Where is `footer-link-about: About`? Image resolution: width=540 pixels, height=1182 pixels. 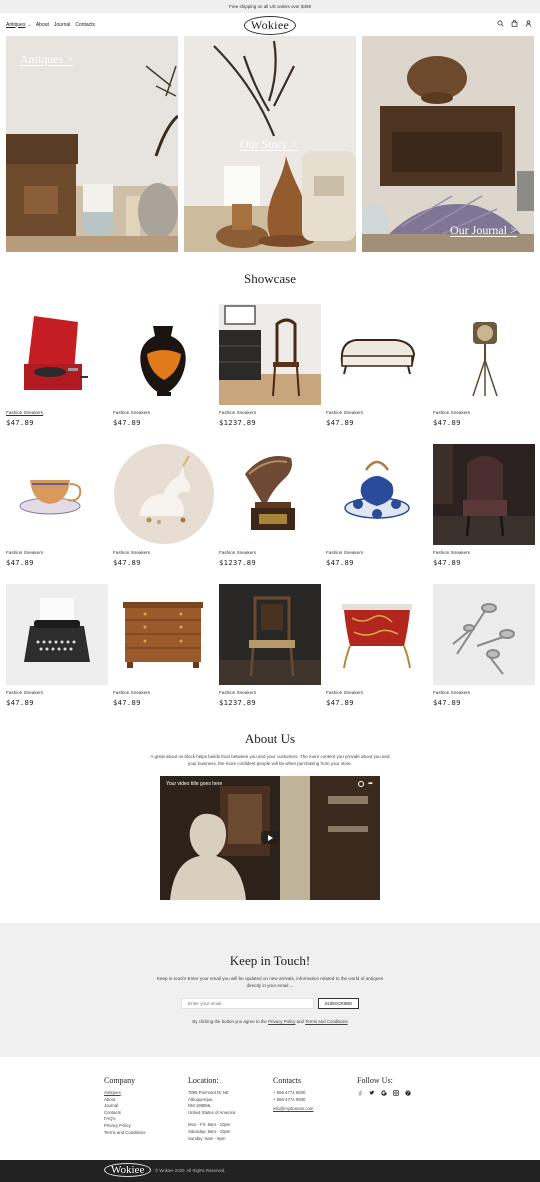 footer-link-about: About is located at coordinates (125, 1100).